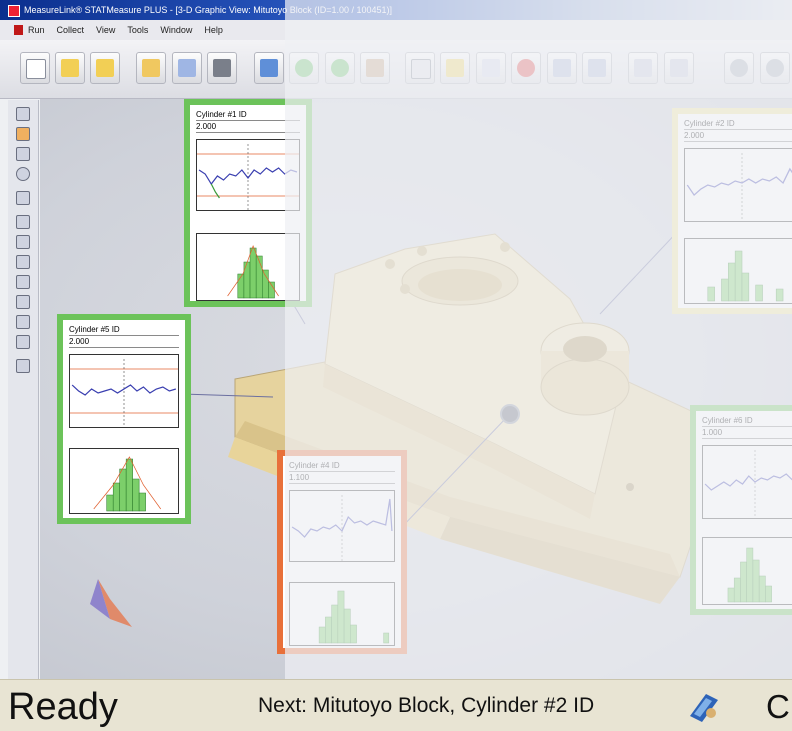 The image size is (792, 731). I want to click on open-folder-button, so click(70, 68).